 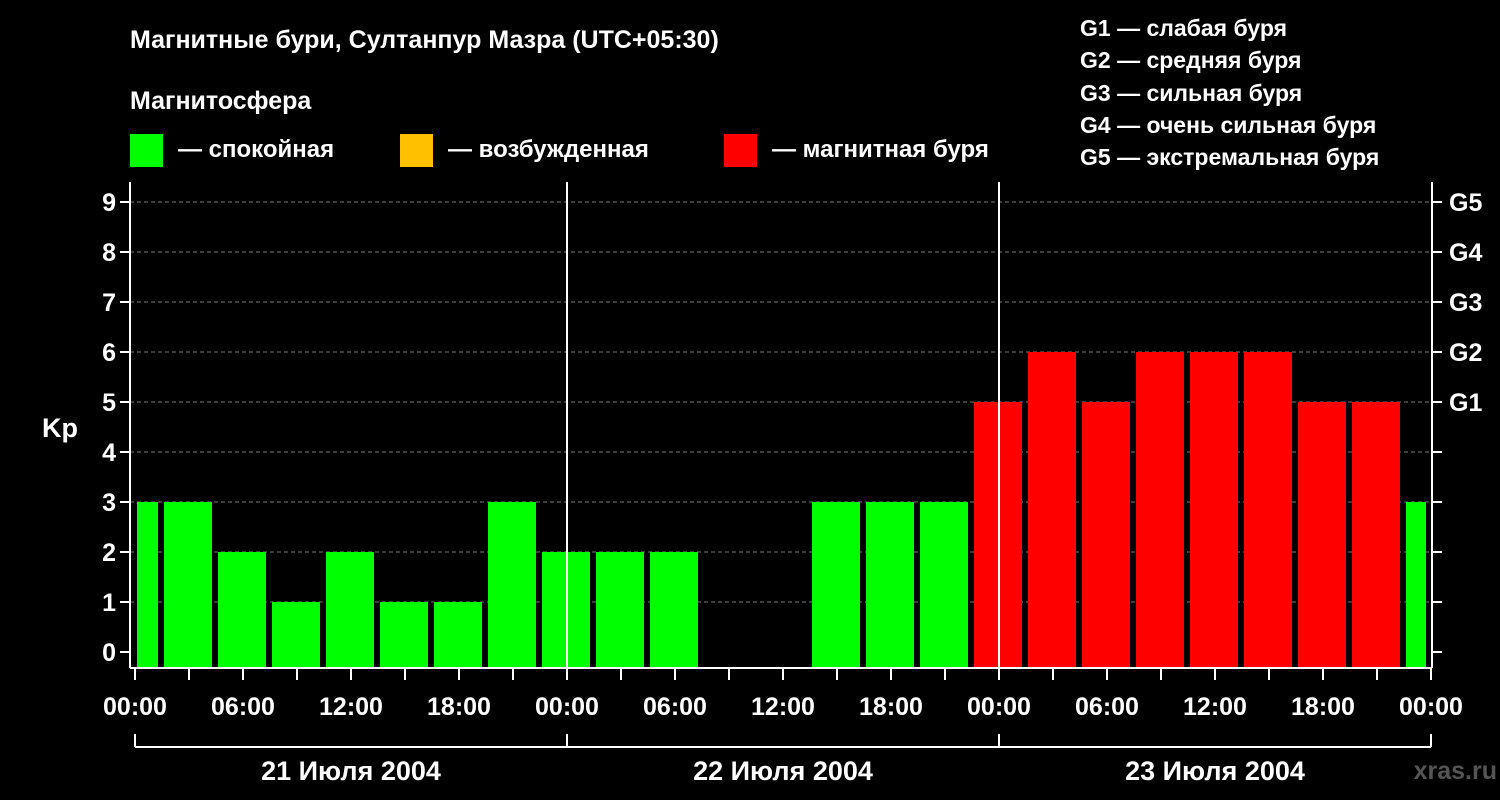 What do you see at coordinates (1190, 60) in the screenshot?
I see `g-scale-legend-g2: G2 — средняя буря` at bounding box center [1190, 60].